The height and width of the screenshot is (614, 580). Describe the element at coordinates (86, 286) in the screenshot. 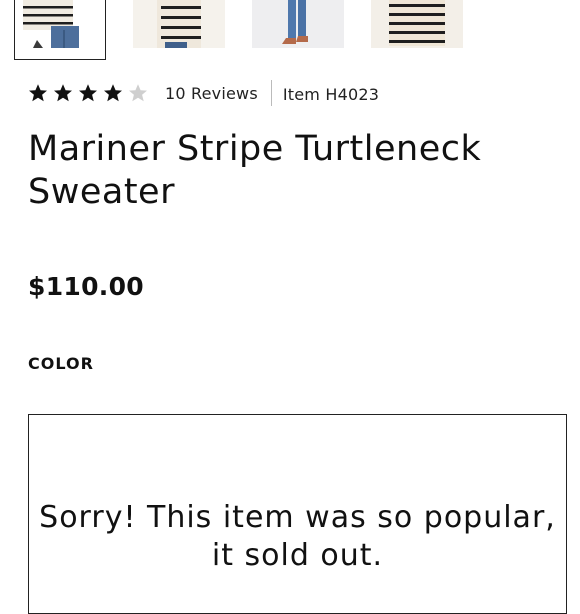

I see `product-price: $110.00` at that location.